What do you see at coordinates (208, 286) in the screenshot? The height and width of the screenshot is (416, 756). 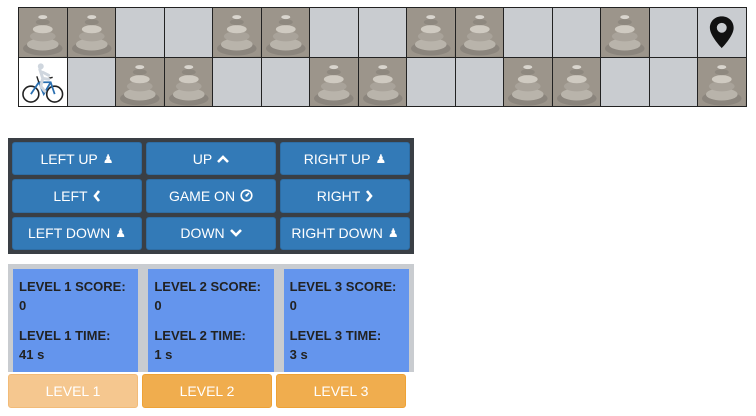 I see `level-2-score-label: LEVEL 2 SCORE:` at bounding box center [208, 286].